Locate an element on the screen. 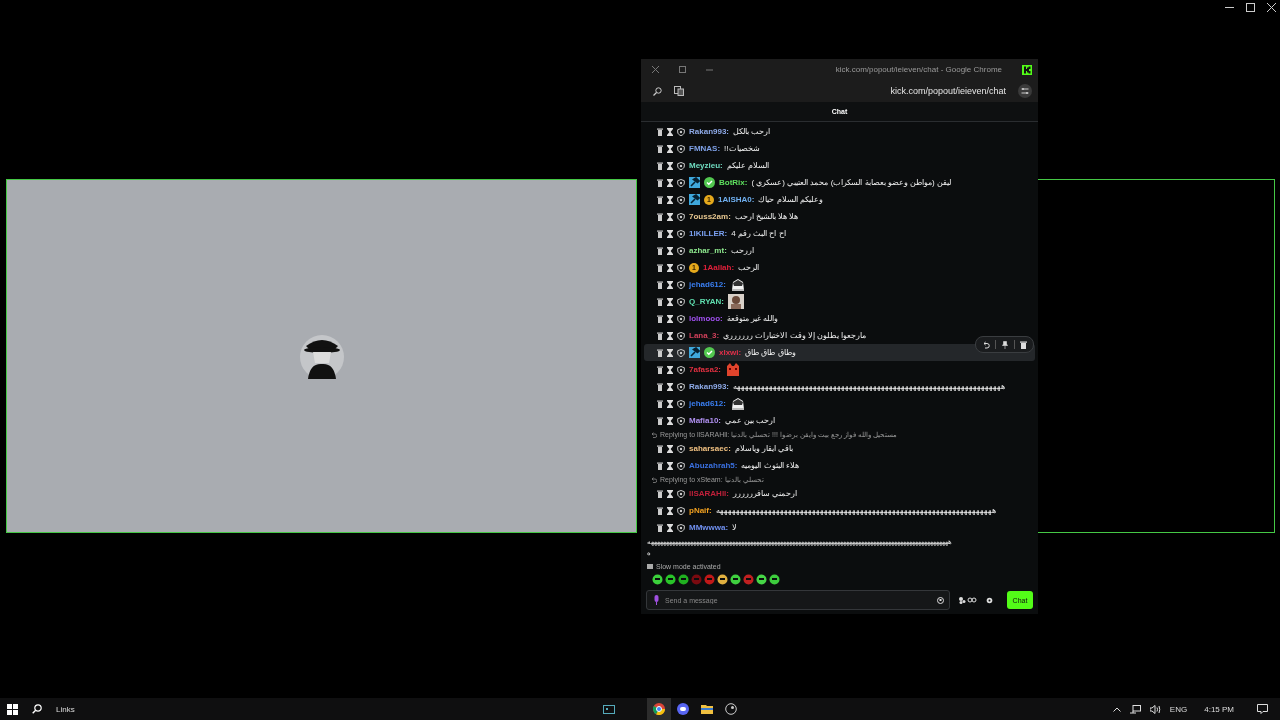  username: MMwwwa: is located at coordinates (709, 527).